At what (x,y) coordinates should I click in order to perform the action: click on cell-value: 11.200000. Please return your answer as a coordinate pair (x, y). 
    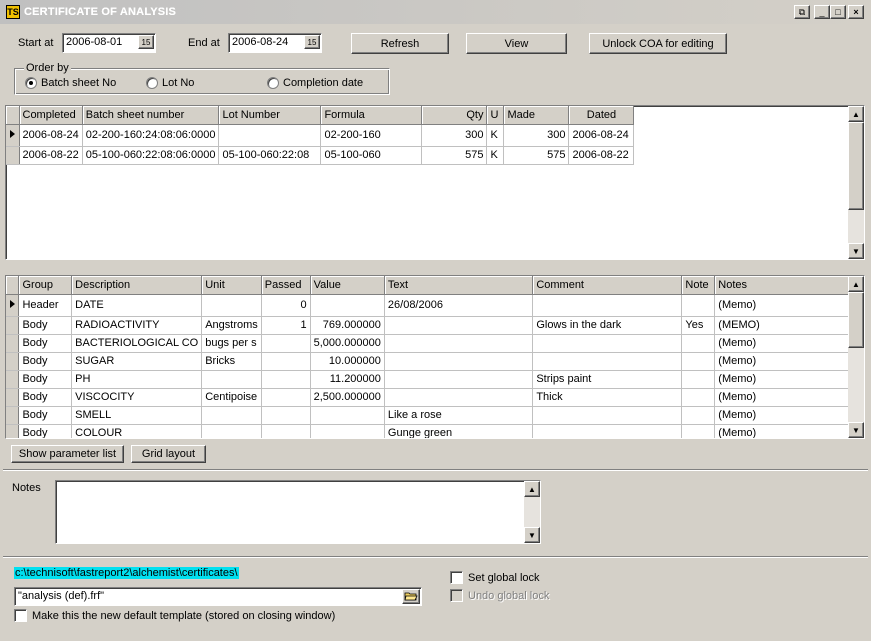
    Looking at the image, I should click on (347, 379).